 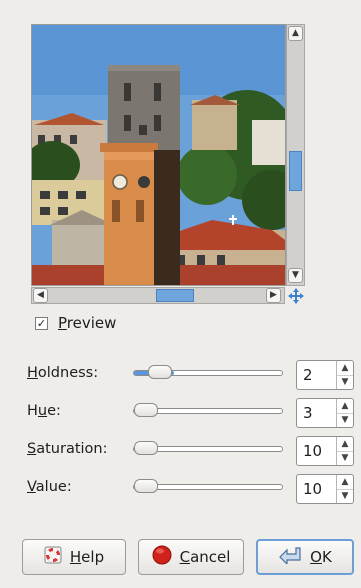 I want to click on vertical-scroll-thumb, so click(x=295, y=171).